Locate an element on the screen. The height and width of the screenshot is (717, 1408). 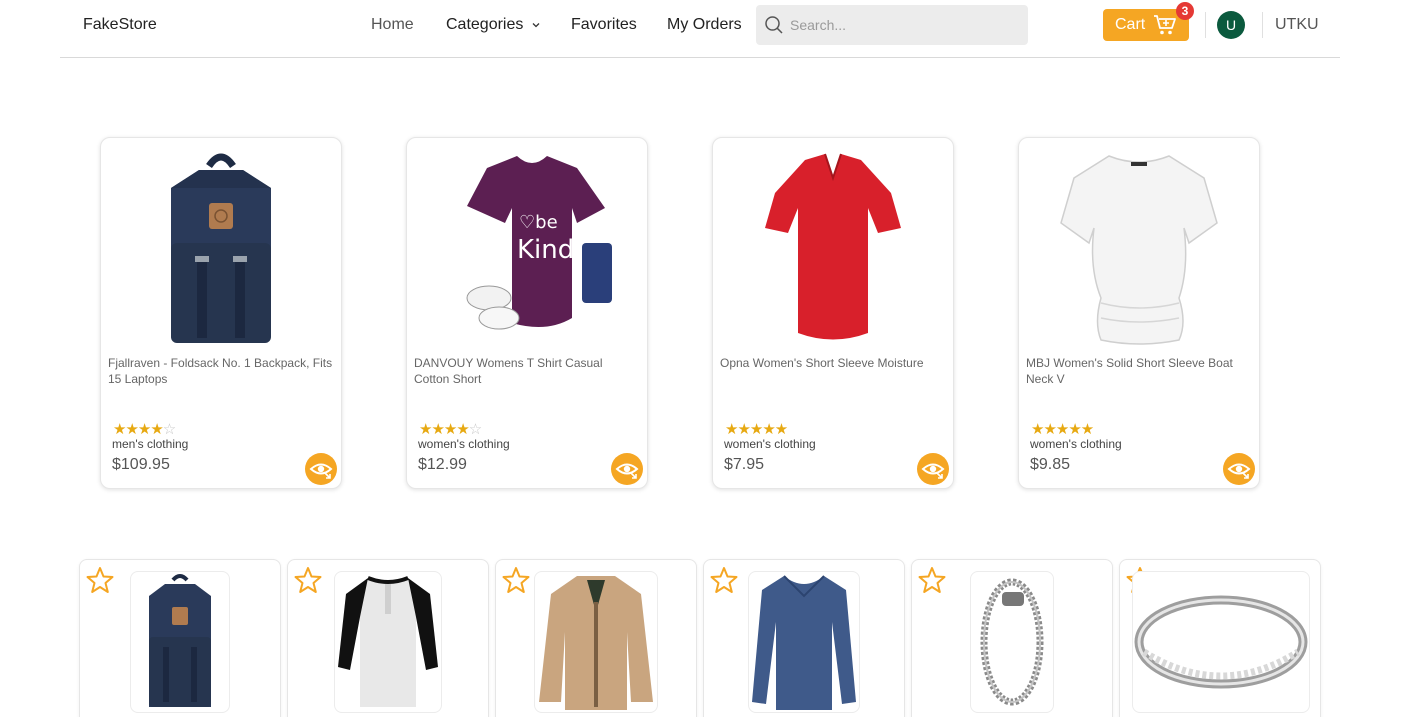
product-price: $9.85 is located at coordinates (1050, 464).